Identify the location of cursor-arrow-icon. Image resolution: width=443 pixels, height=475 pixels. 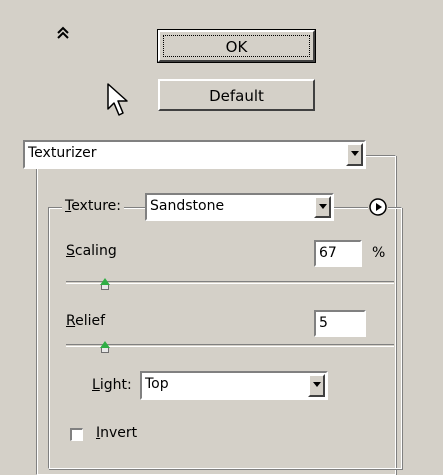
(119, 100).